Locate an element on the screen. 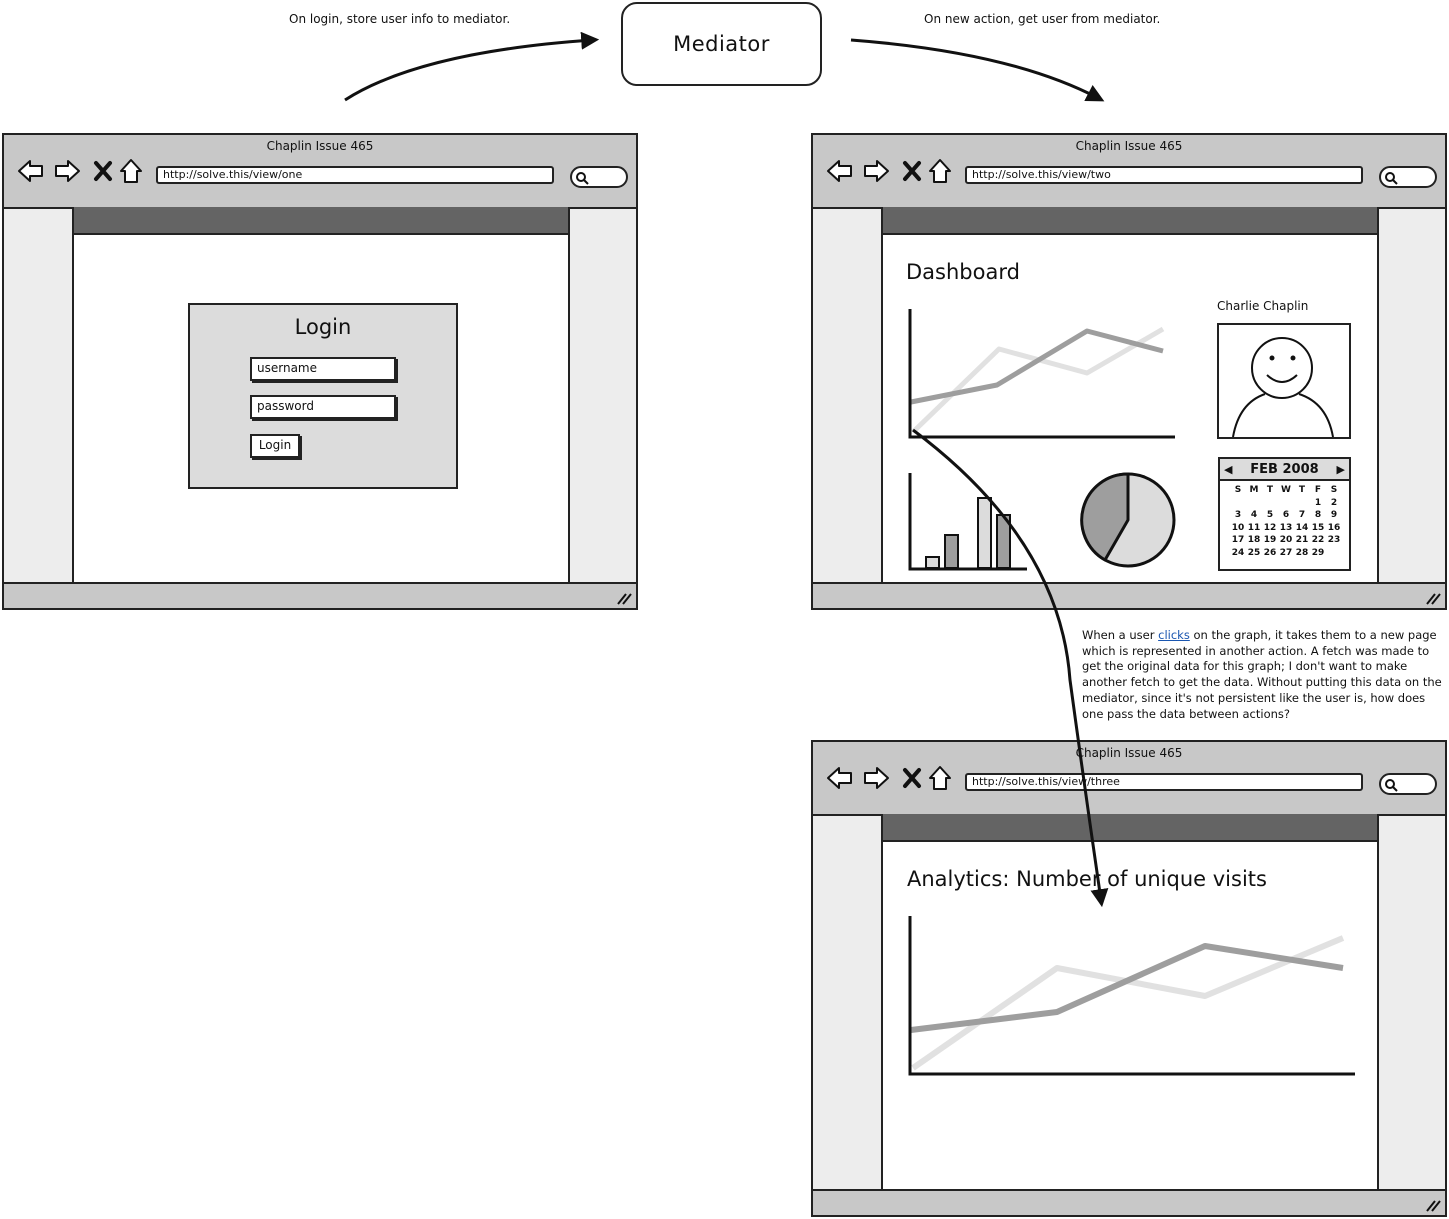 This screenshot has height=1219, width=1449. line-series-light is located at coordinates (1038, 380).